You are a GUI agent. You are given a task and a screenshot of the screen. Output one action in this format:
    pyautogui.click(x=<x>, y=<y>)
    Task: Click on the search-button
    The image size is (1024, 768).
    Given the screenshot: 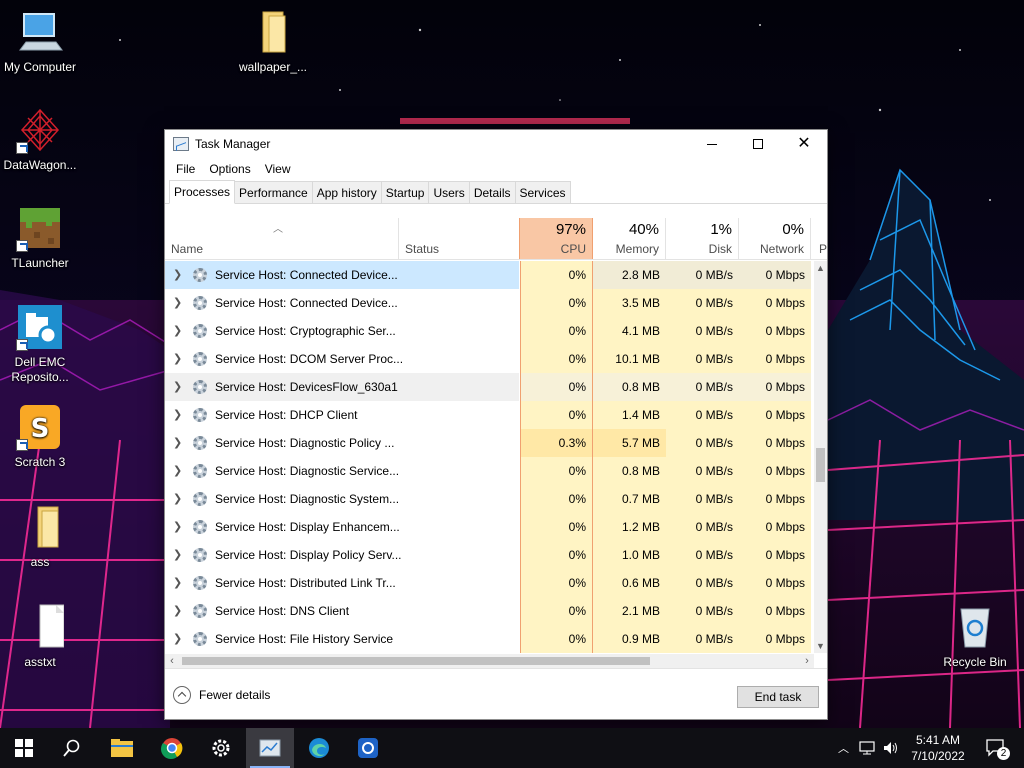 What is the action you would take?
    pyautogui.click(x=72, y=748)
    